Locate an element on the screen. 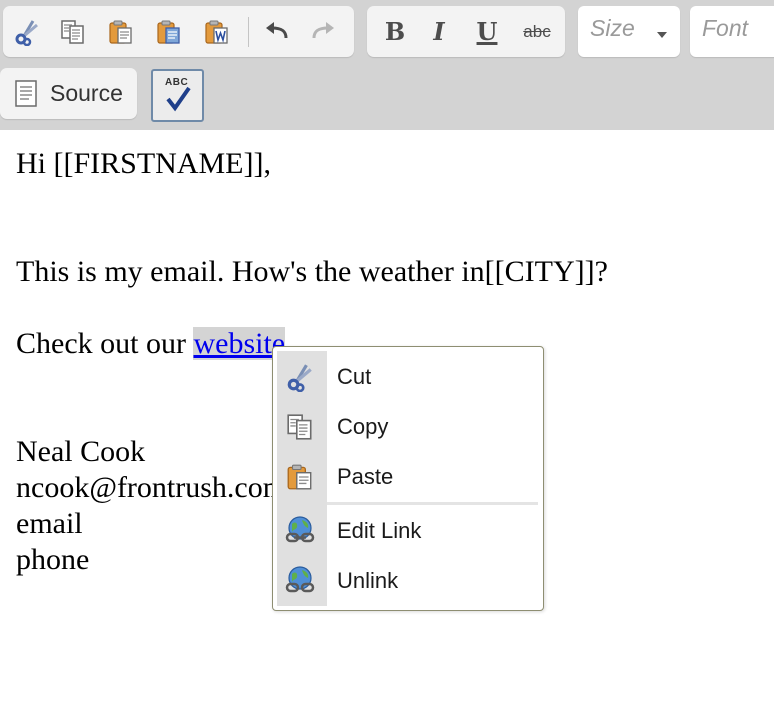 Image resolution: width=774 pixels, height=728 pixels. source-button: Source is located at coordinates (68, 93).